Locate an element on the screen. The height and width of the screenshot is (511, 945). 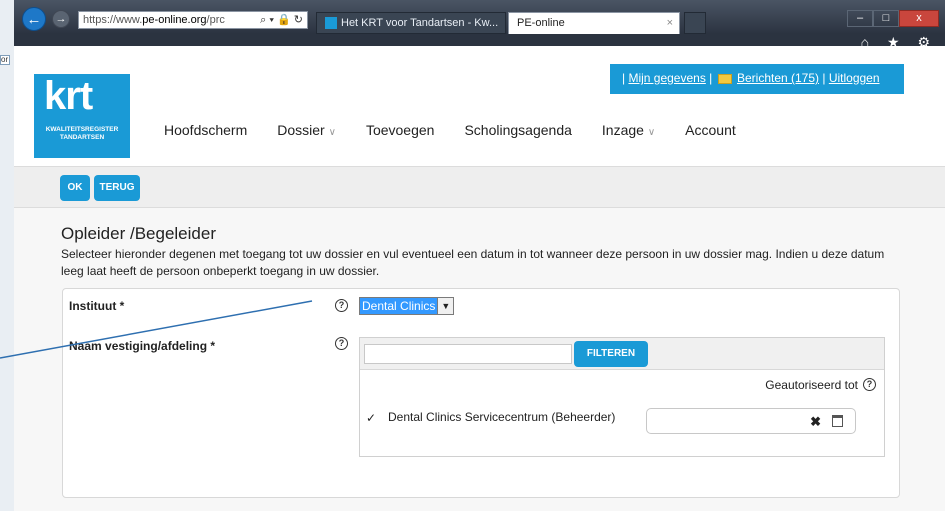
calendar-icon is located at coordinates (837, 421).